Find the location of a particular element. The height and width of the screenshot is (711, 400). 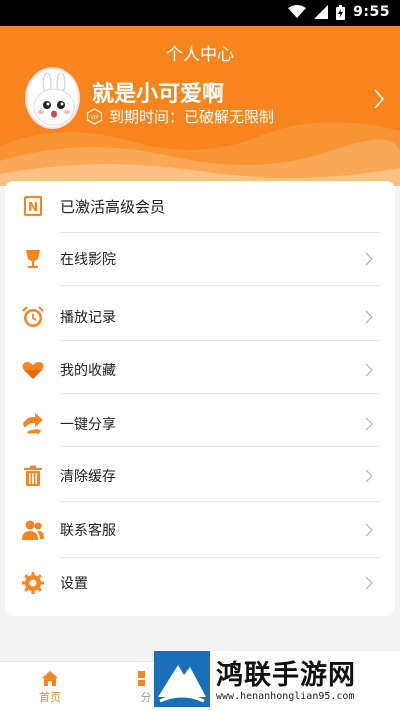

menu-item-support: 联系客服 is located at coordinates (200, 530).